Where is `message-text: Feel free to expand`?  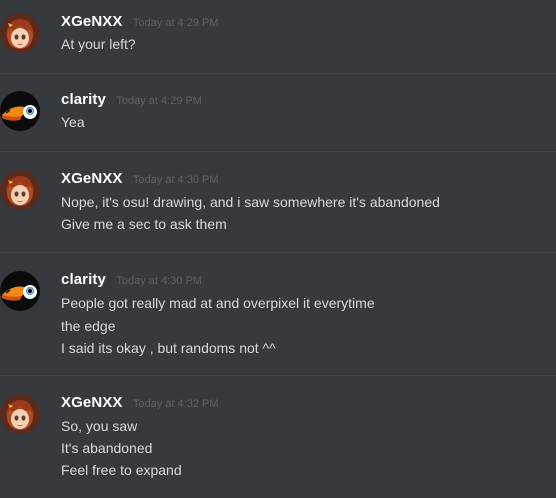
message-text: Feel free to expand is located at coordinates (121, 470).